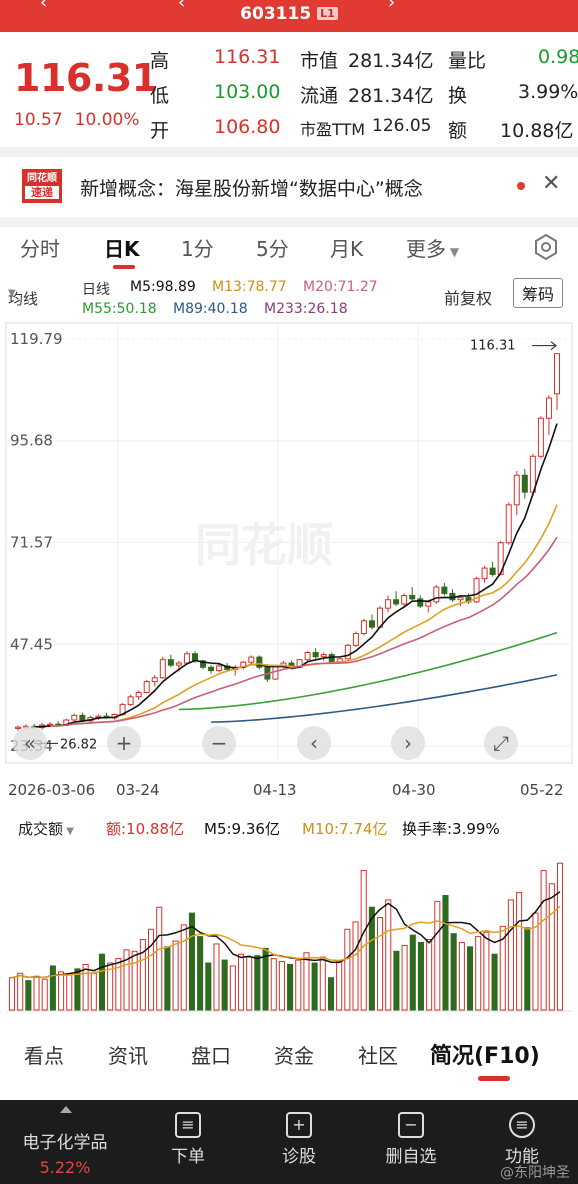 This screenshot has height=1184, width=578. What do you see at coordinates (294, 1054) in the screenshot?
I see `tab-capital: 资金` at bounding box center [294, 1054].